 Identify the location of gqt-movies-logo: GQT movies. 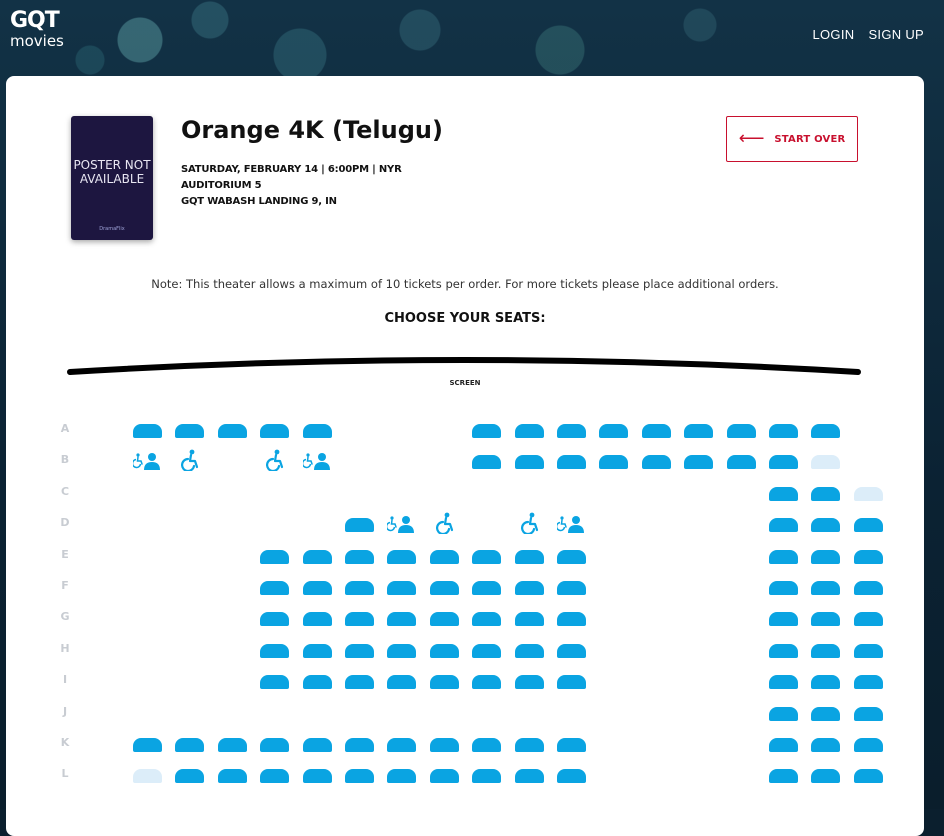
(37, 30).